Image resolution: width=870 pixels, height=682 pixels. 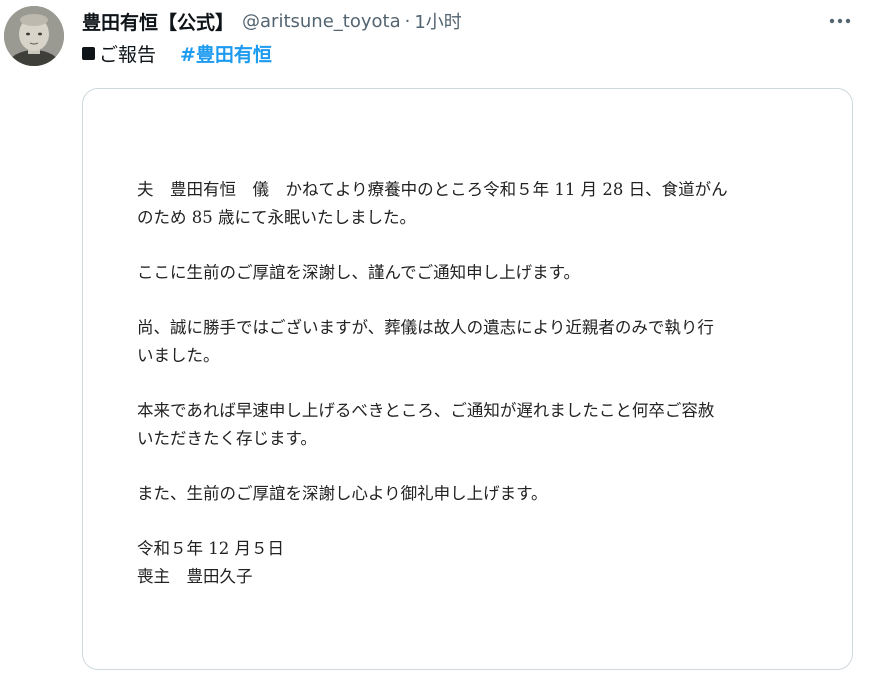 I want to click on letter-line: また、生前のご厚誼を深謝し心より御礼申し上げます。, so click(x=342, y=493).